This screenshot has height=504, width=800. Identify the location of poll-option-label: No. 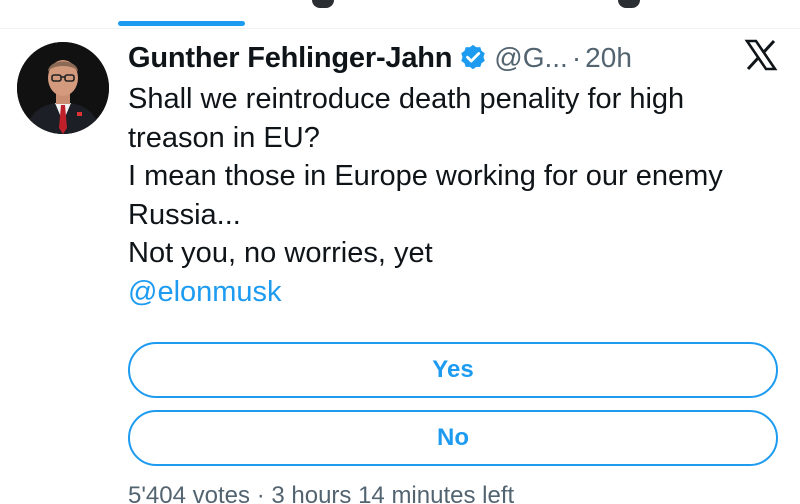
(453, 437).